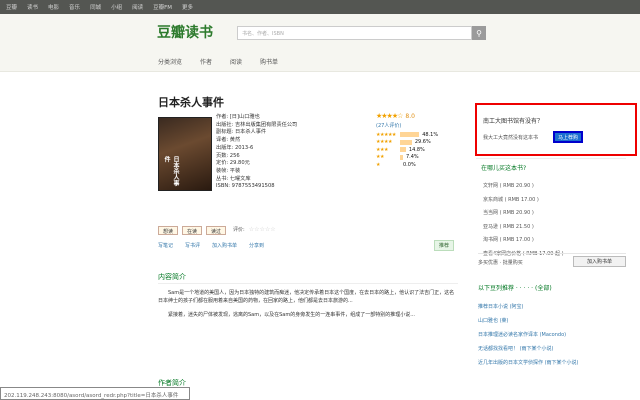 The height and width of the screenshot is (400, 640). I want to click on add-to-cart-button: 加入购书单, so click(599, 261).